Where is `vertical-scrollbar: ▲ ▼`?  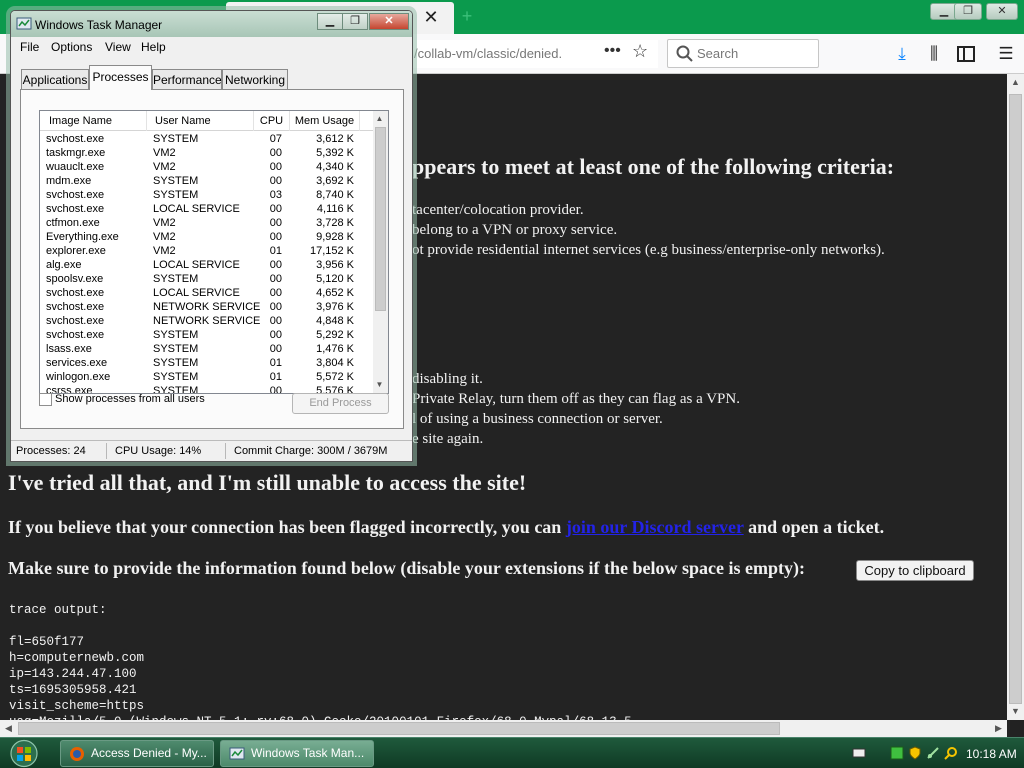
vertical-scrollbar: ▲ ▼ is located at coordinates (1015, 397).